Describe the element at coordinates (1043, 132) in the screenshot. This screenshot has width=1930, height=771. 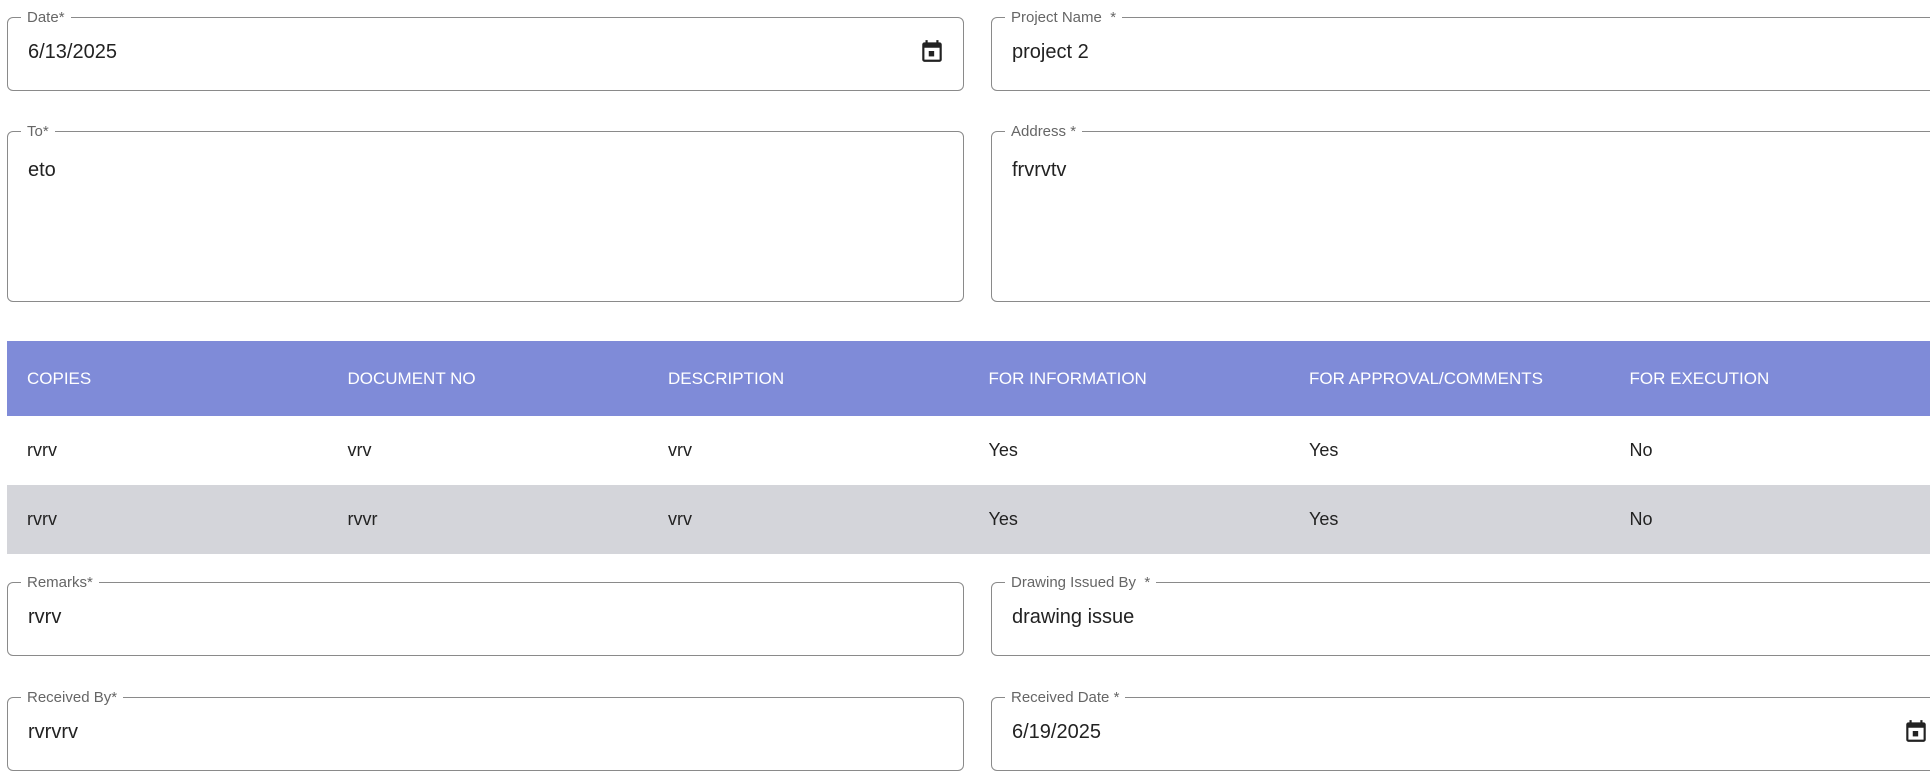
I see `address-label: Address *` at that location.